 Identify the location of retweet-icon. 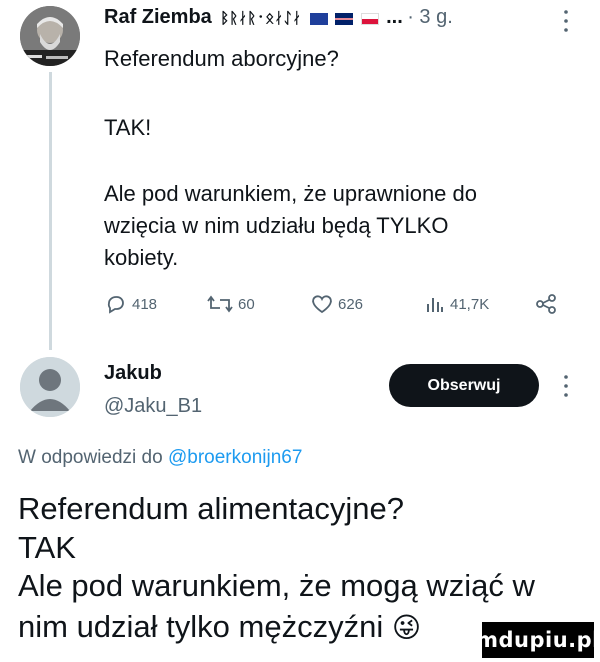
(220, 304).